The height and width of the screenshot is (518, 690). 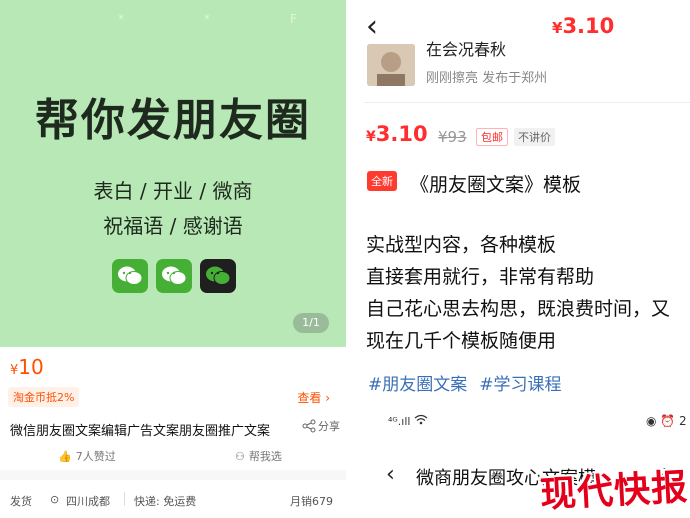 What do you see at coordinates (329, 426) in the screenshot?
I see `share-label: 分享` at bounding box center [329, 426].